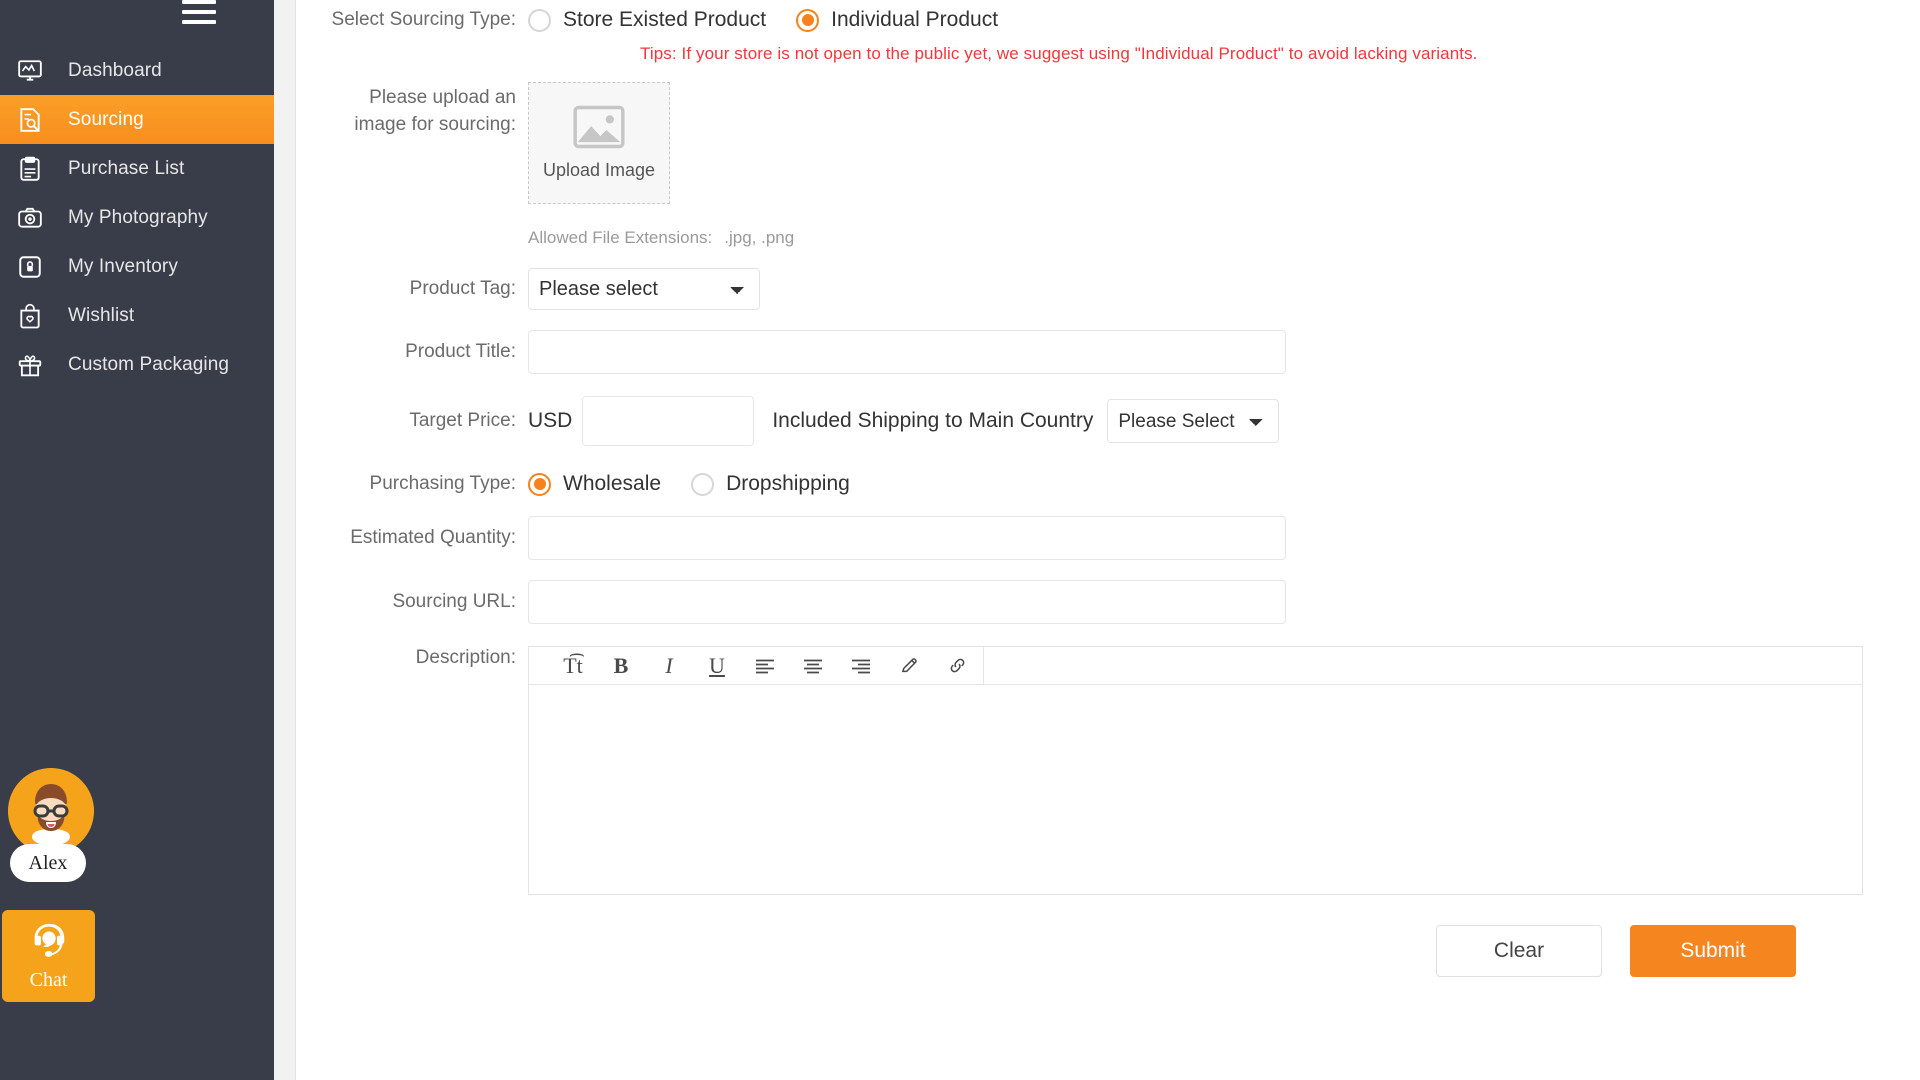 This screenshot has width=1920, height=1080. I want to click on upload-image-button: Upload Image, so click(599, 143).